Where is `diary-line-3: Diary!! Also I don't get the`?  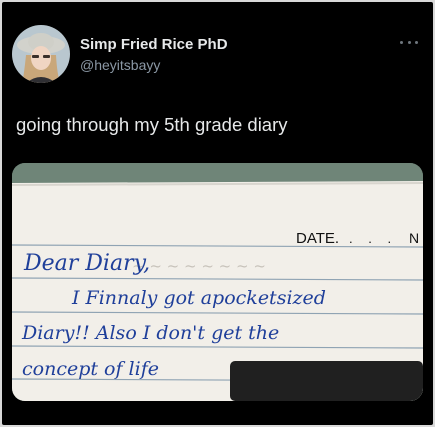 diary-line-3: Diary!! Also I don't get the is located at coordinates (150, 333).